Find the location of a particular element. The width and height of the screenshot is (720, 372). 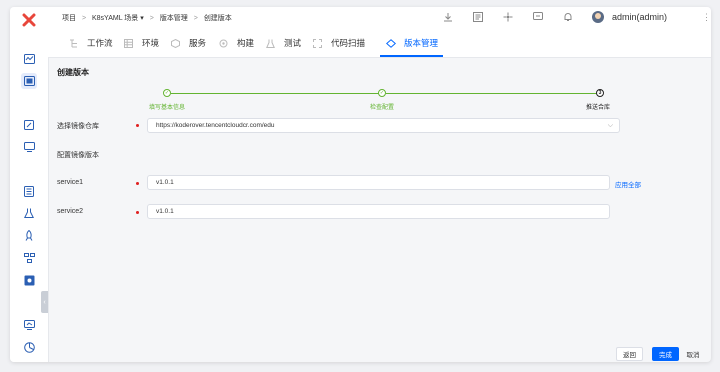

cancel-button: 取消 is located at coordinates (693, 354).